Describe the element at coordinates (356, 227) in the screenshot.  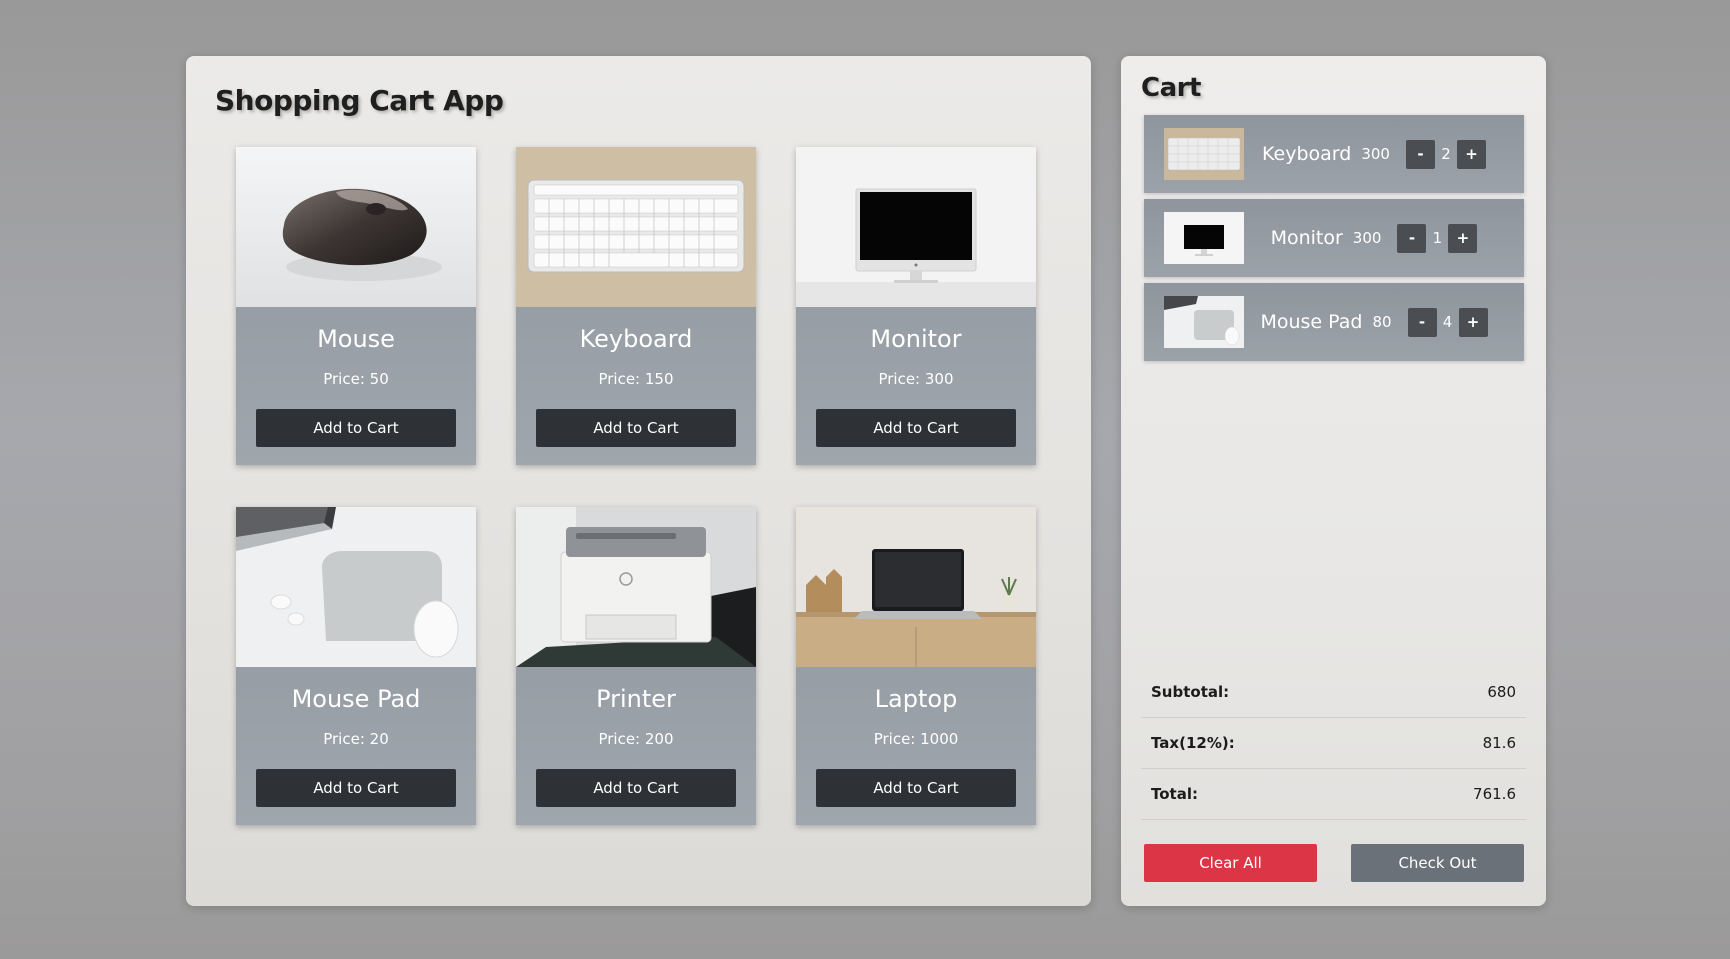
I see `mouse-image` at that location.